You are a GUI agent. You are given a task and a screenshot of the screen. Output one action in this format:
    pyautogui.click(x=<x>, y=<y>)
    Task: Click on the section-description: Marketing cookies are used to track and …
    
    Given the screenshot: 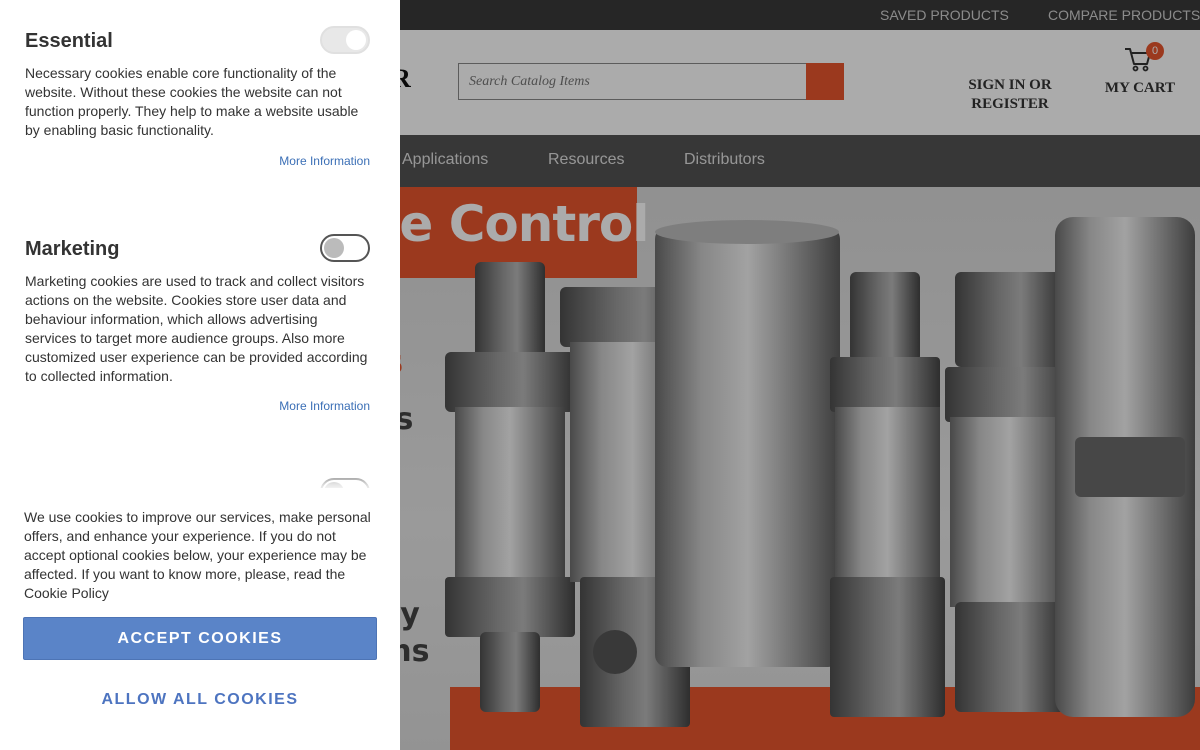 What is the action you would take?
    pyautogui.click(x=196, y=328)
    